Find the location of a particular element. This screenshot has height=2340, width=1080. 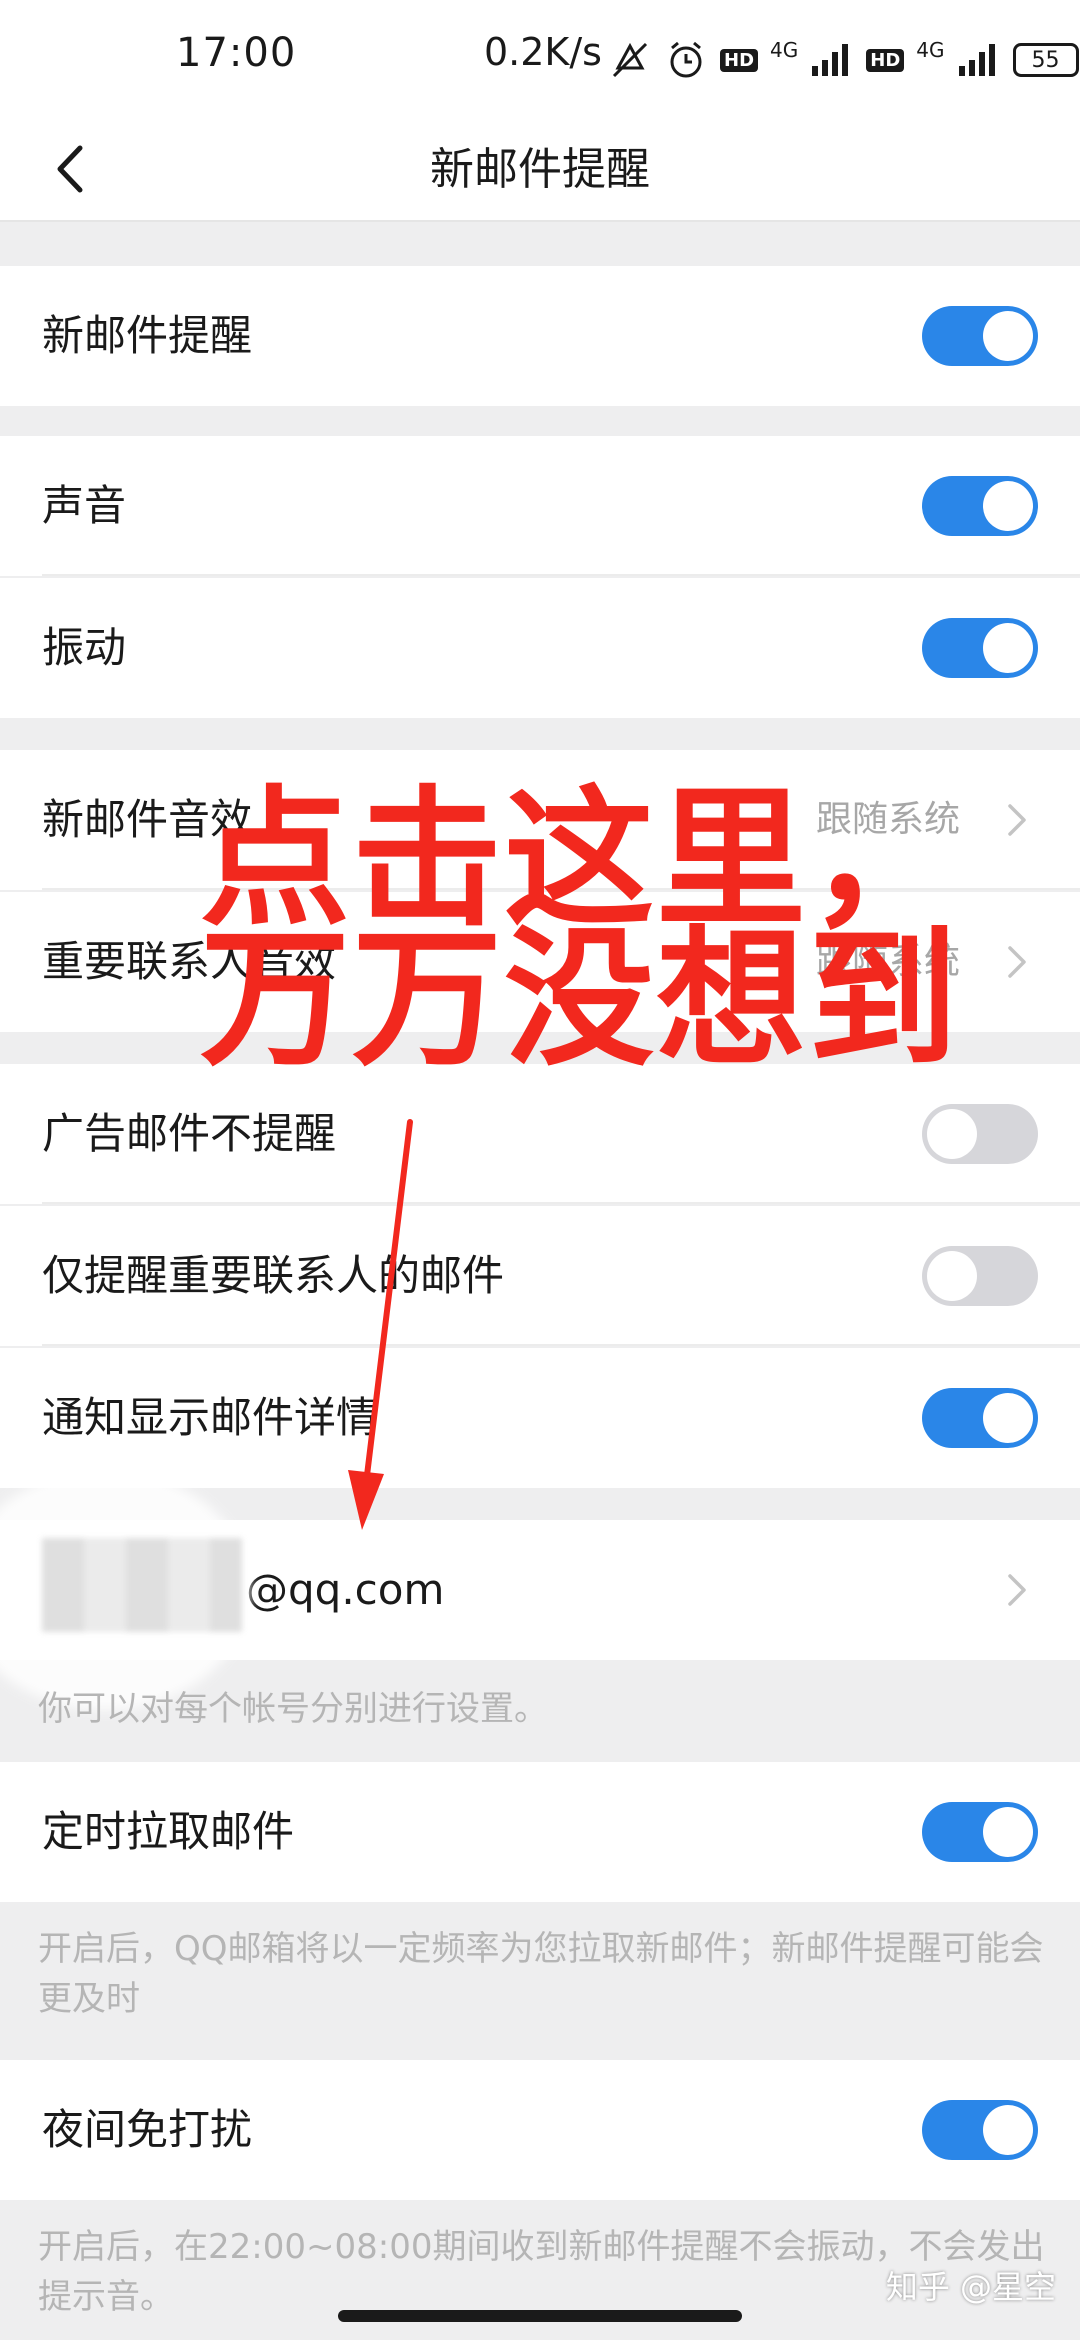

watermark: 知乎 @星空 is located at coordinates (970, 2287).